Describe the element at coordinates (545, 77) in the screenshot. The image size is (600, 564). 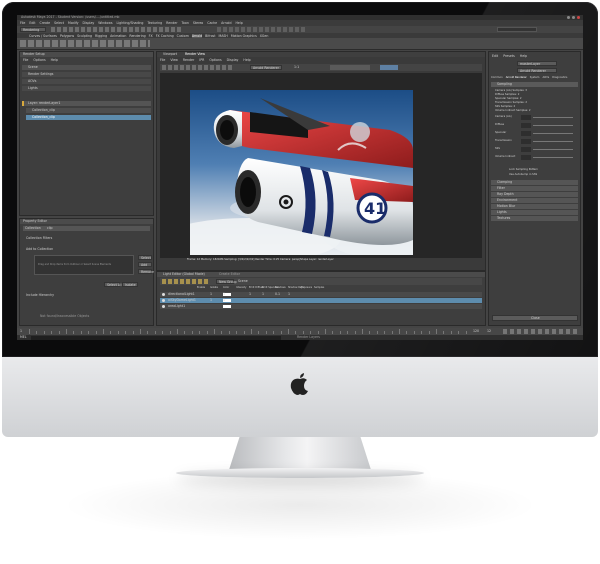
I see `rs-tab: AOVs` at that location.